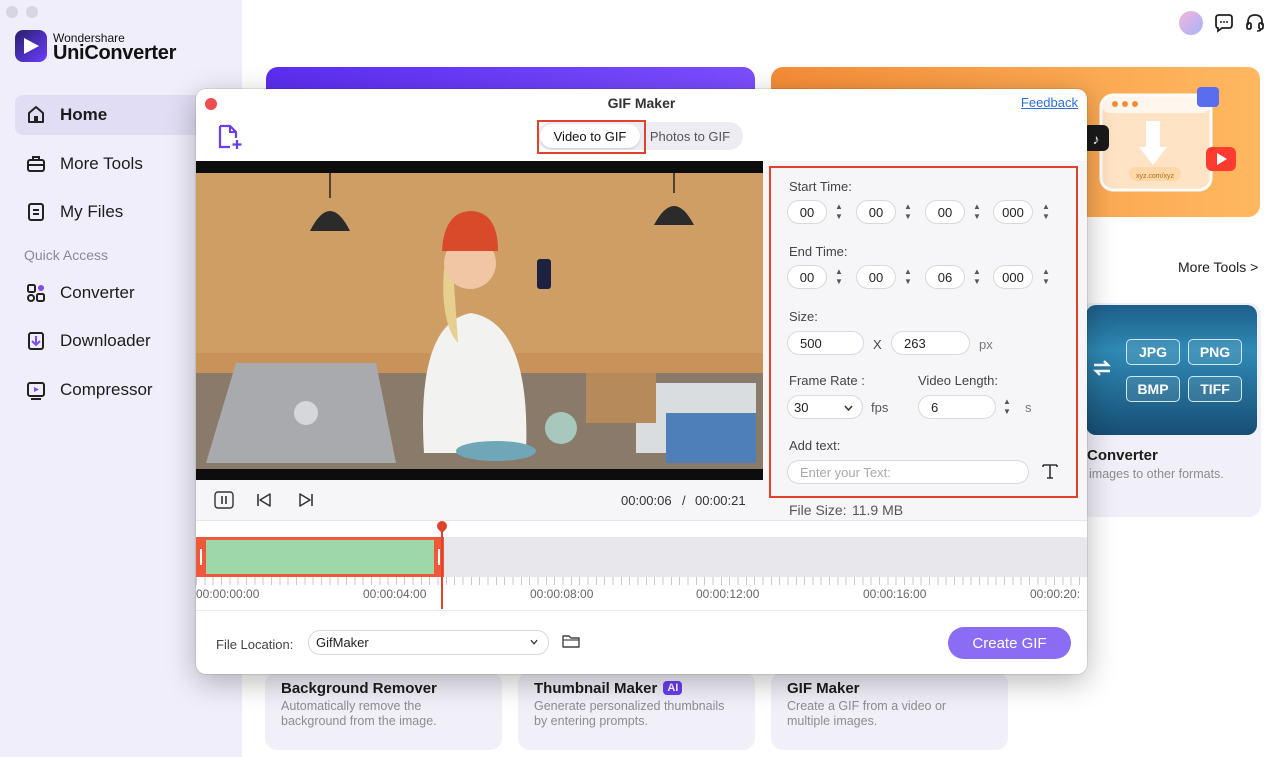  I want to click on brand-name: UniConverter, so click(115, 53).